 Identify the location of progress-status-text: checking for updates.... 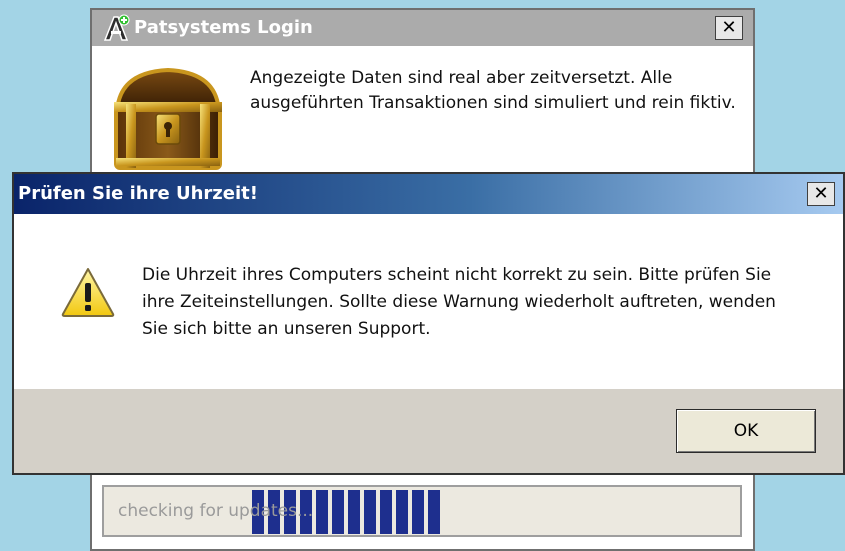
(216, 511).